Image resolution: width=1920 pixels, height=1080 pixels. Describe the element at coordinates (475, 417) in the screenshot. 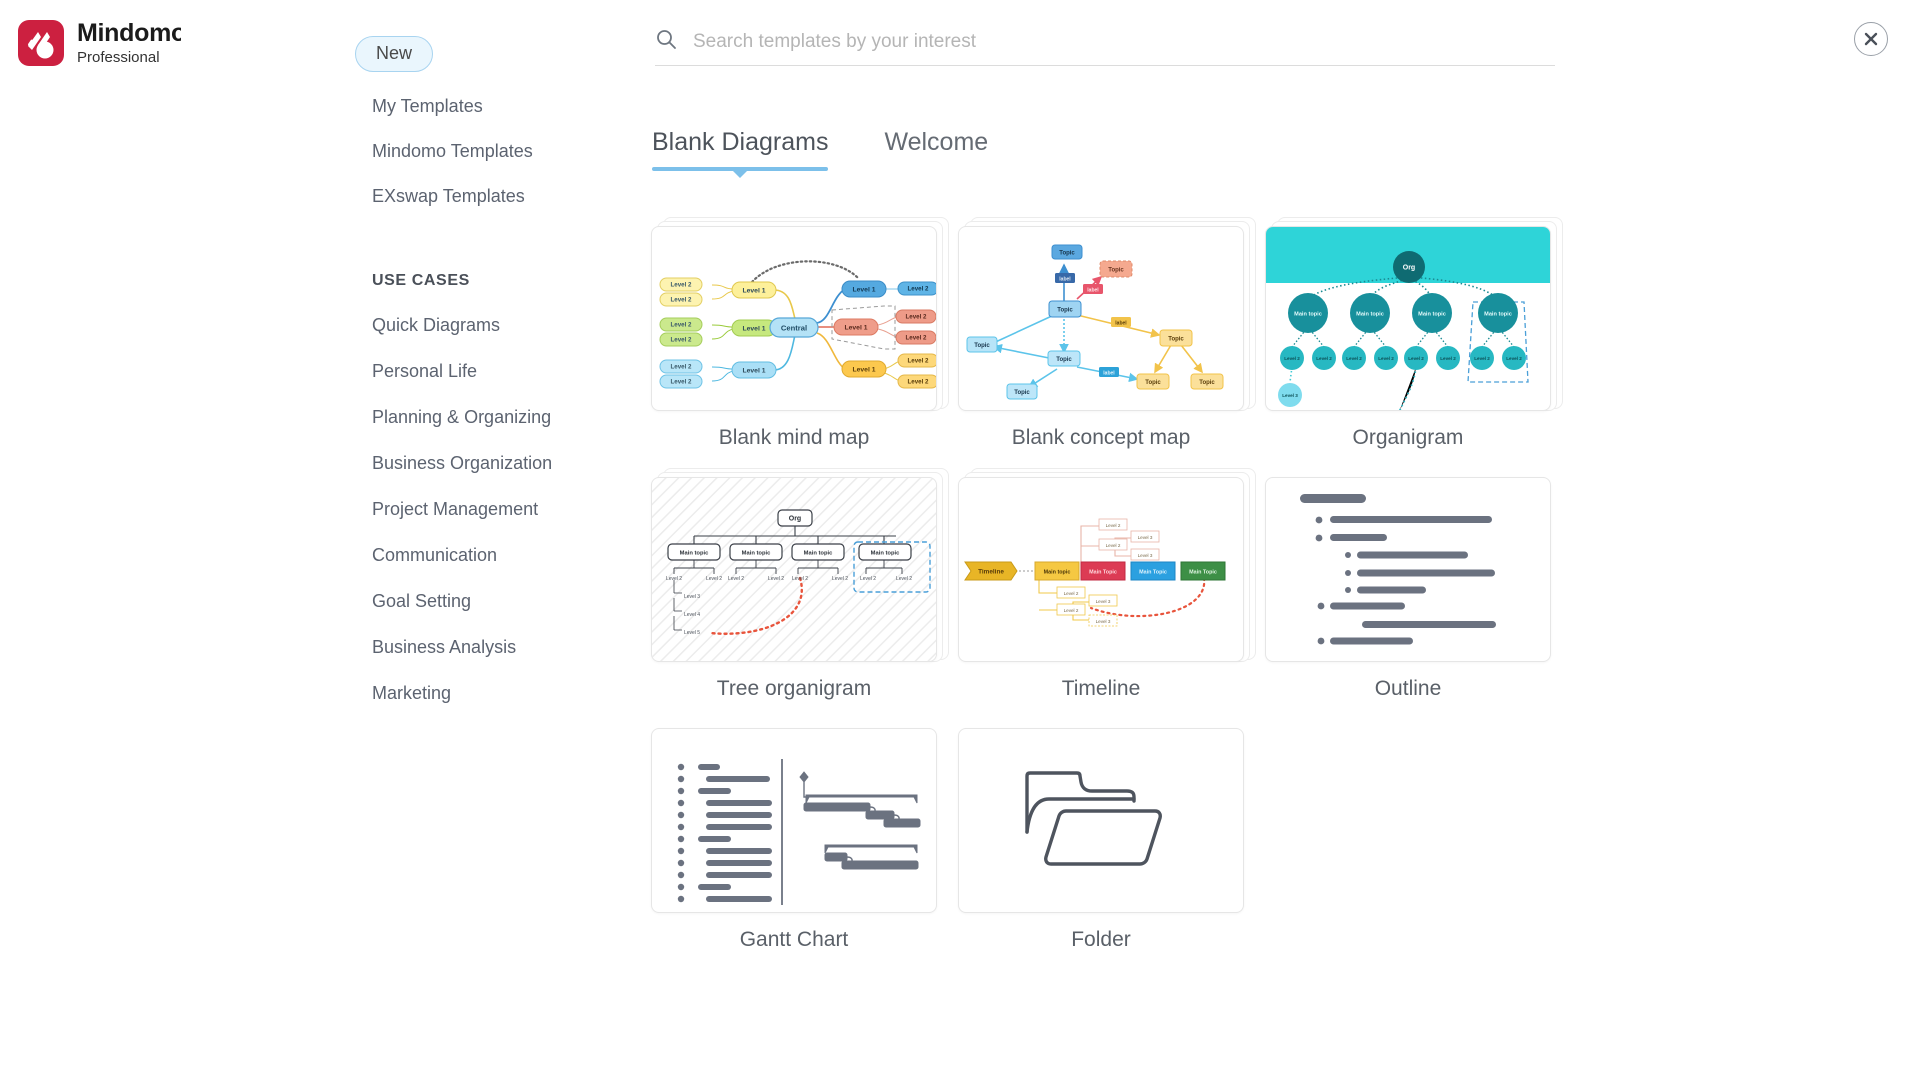

I see `sidebar-item-planning-organizing: Planning & Organizing` at that location.